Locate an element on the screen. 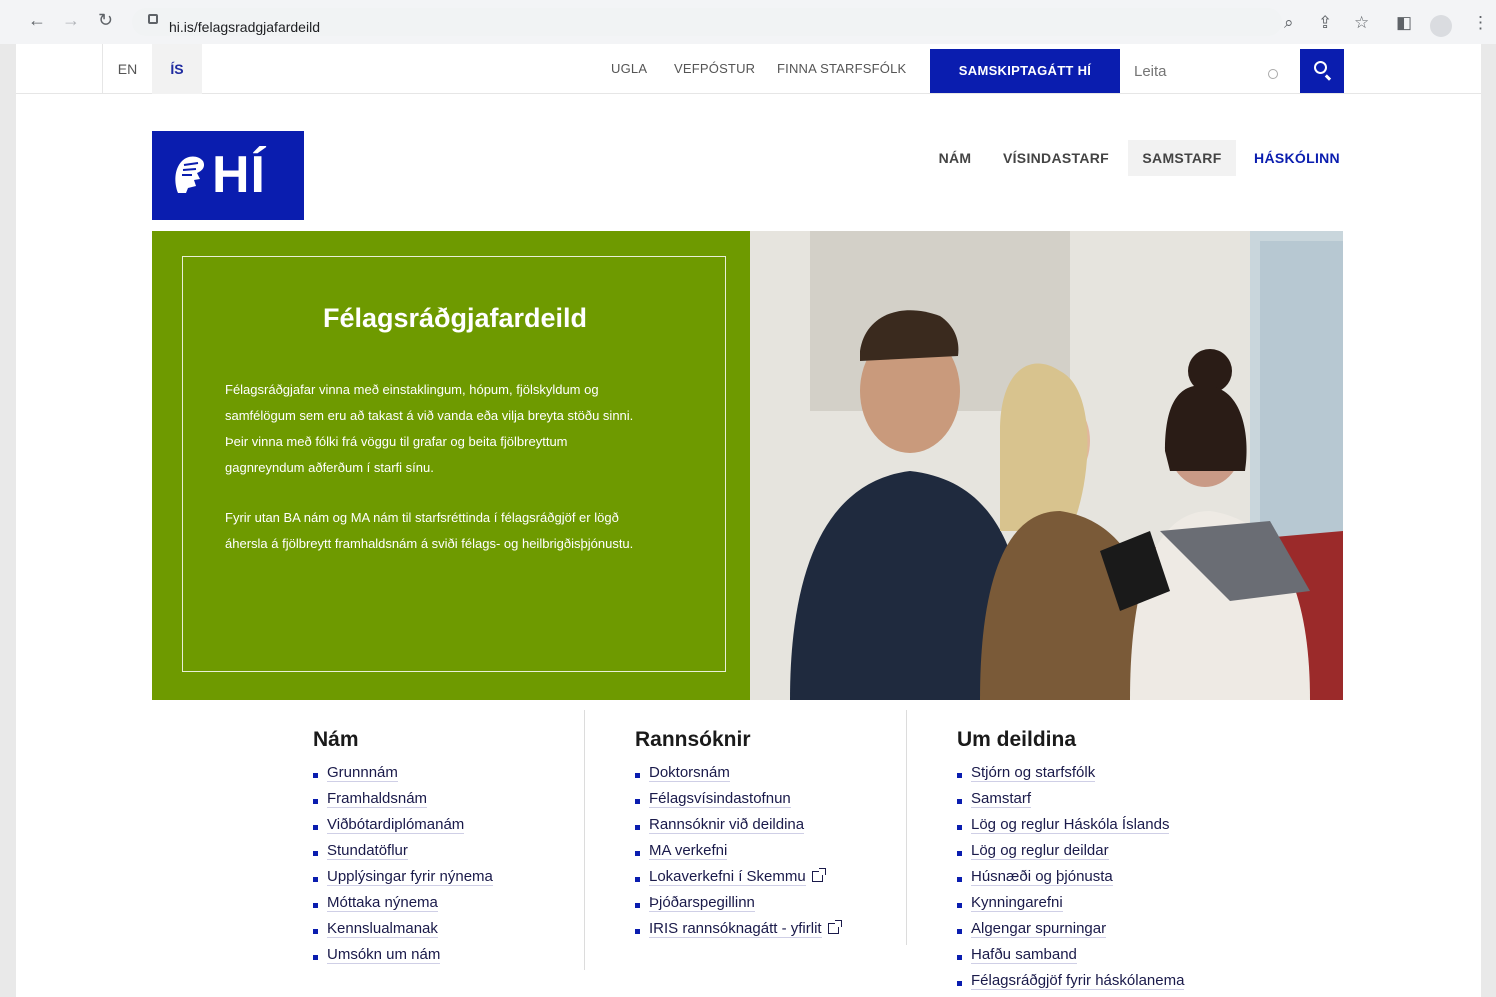 The width and height of the screenshot is (1496, 997). list-item: Lokaverkefni í Skemmu is located at coordinates (737, 881).